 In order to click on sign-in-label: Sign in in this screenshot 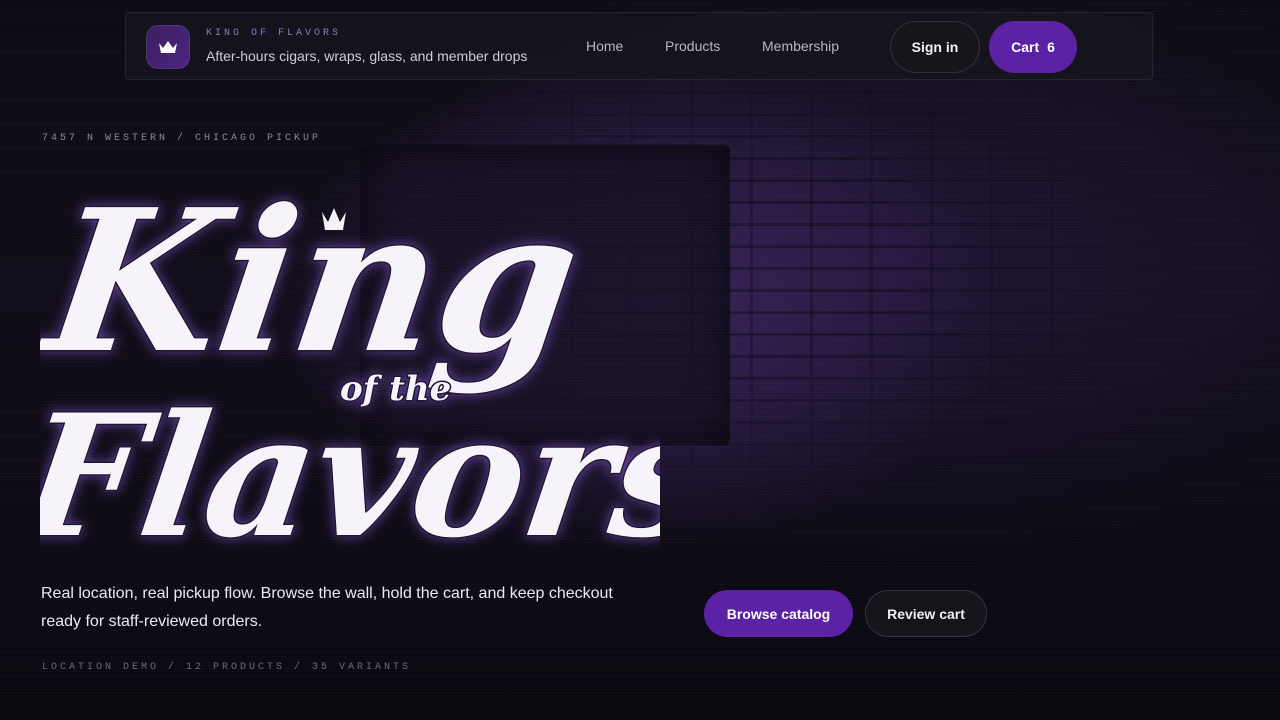, I will do `click(935, 47)`.